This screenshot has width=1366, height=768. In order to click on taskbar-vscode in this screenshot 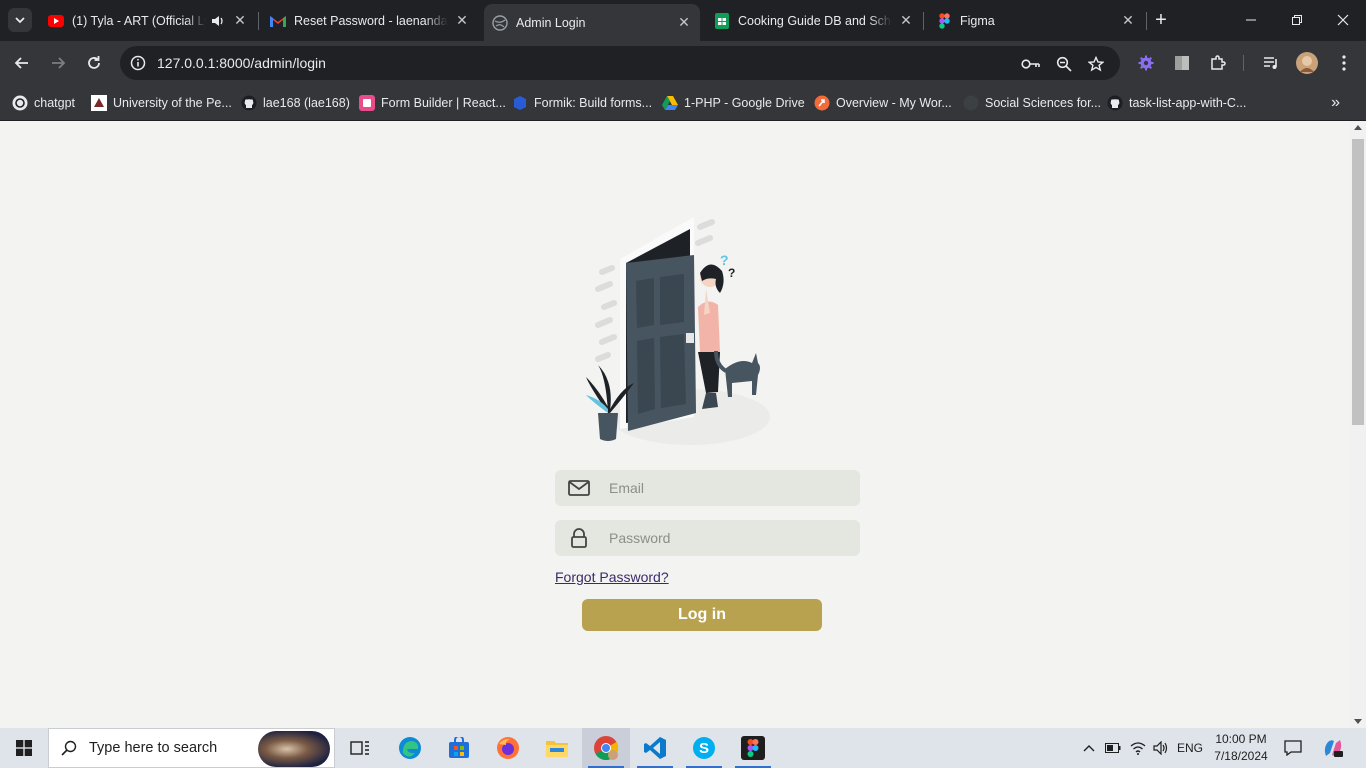, I will do `click(655, 748)`.